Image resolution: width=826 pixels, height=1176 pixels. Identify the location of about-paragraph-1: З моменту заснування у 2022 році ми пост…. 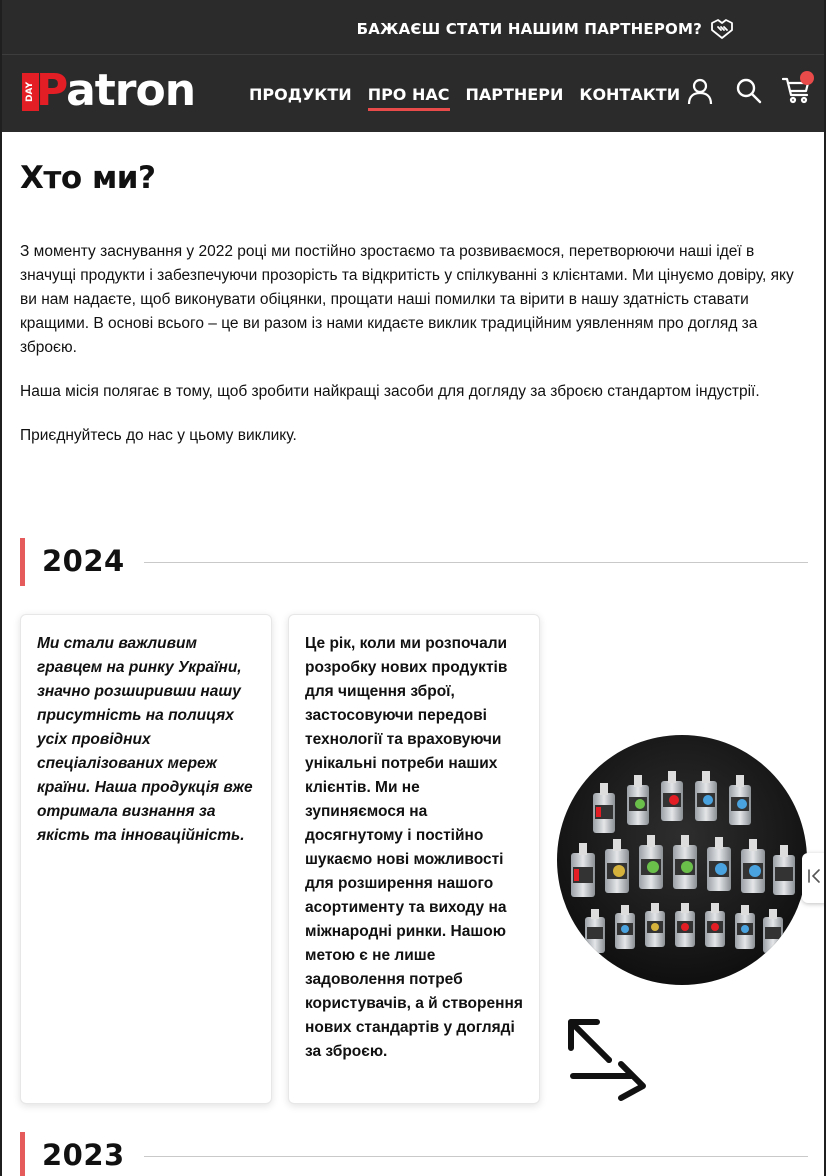
(407, 299).